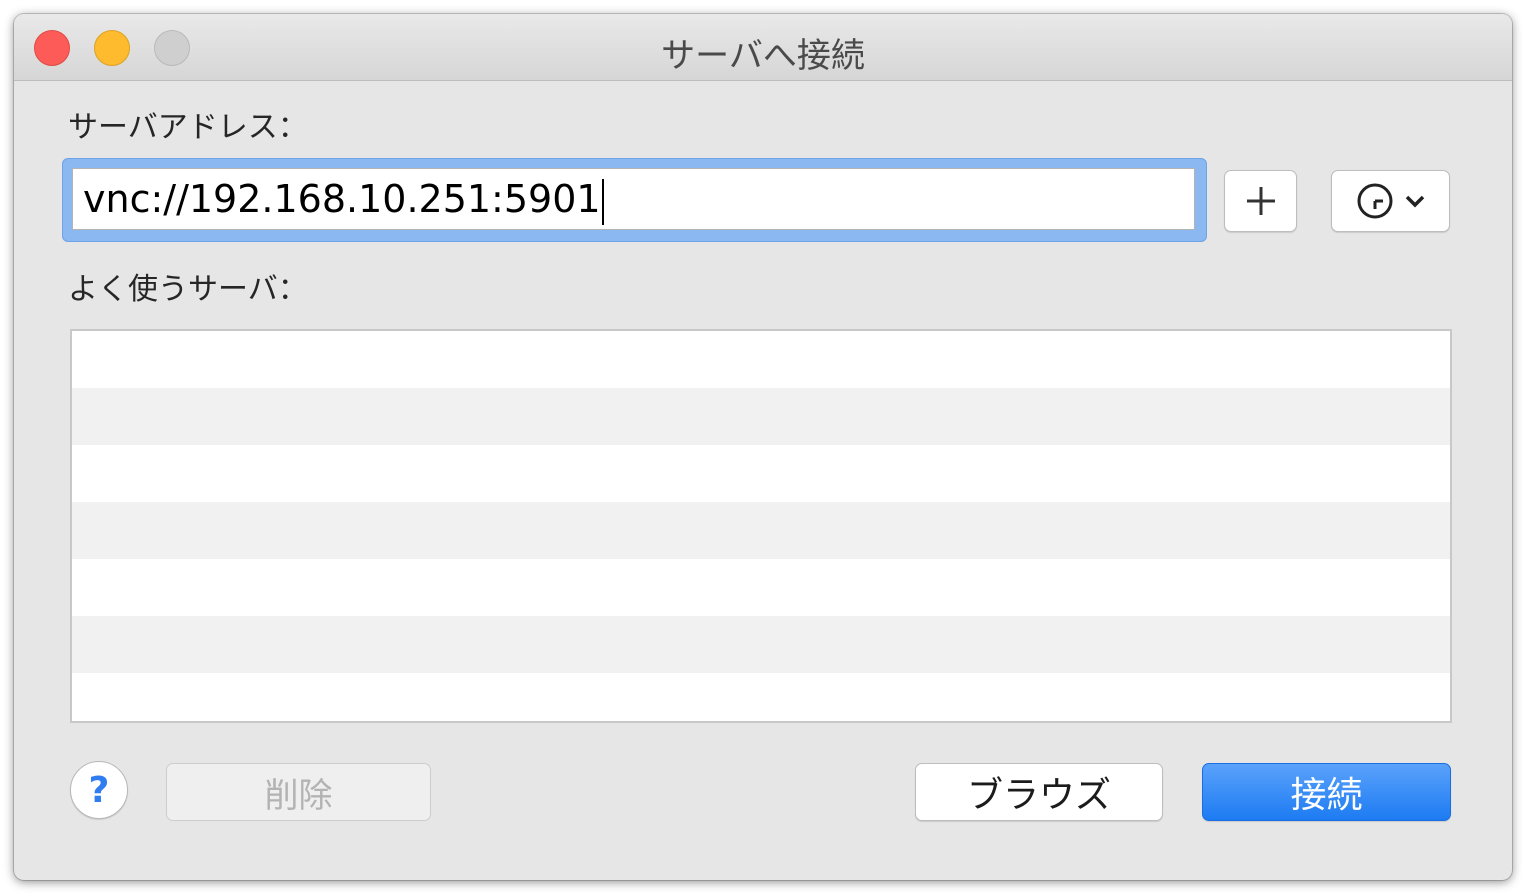 Image resolution: width=1528 pixels, height=896 pixels. I want to click on server-address-input: vnc://192.168.10.251:5901, so click(633, 199).